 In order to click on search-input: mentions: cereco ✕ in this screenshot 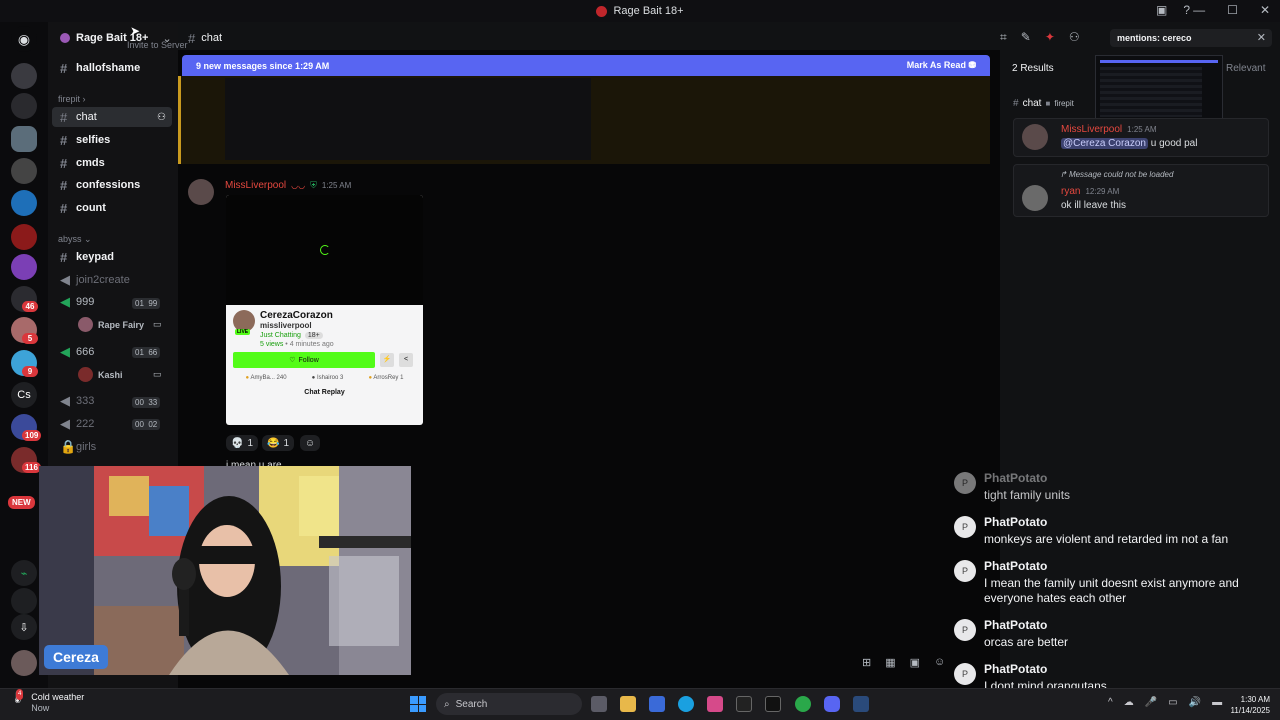, I will do `click(1191, 38)`.